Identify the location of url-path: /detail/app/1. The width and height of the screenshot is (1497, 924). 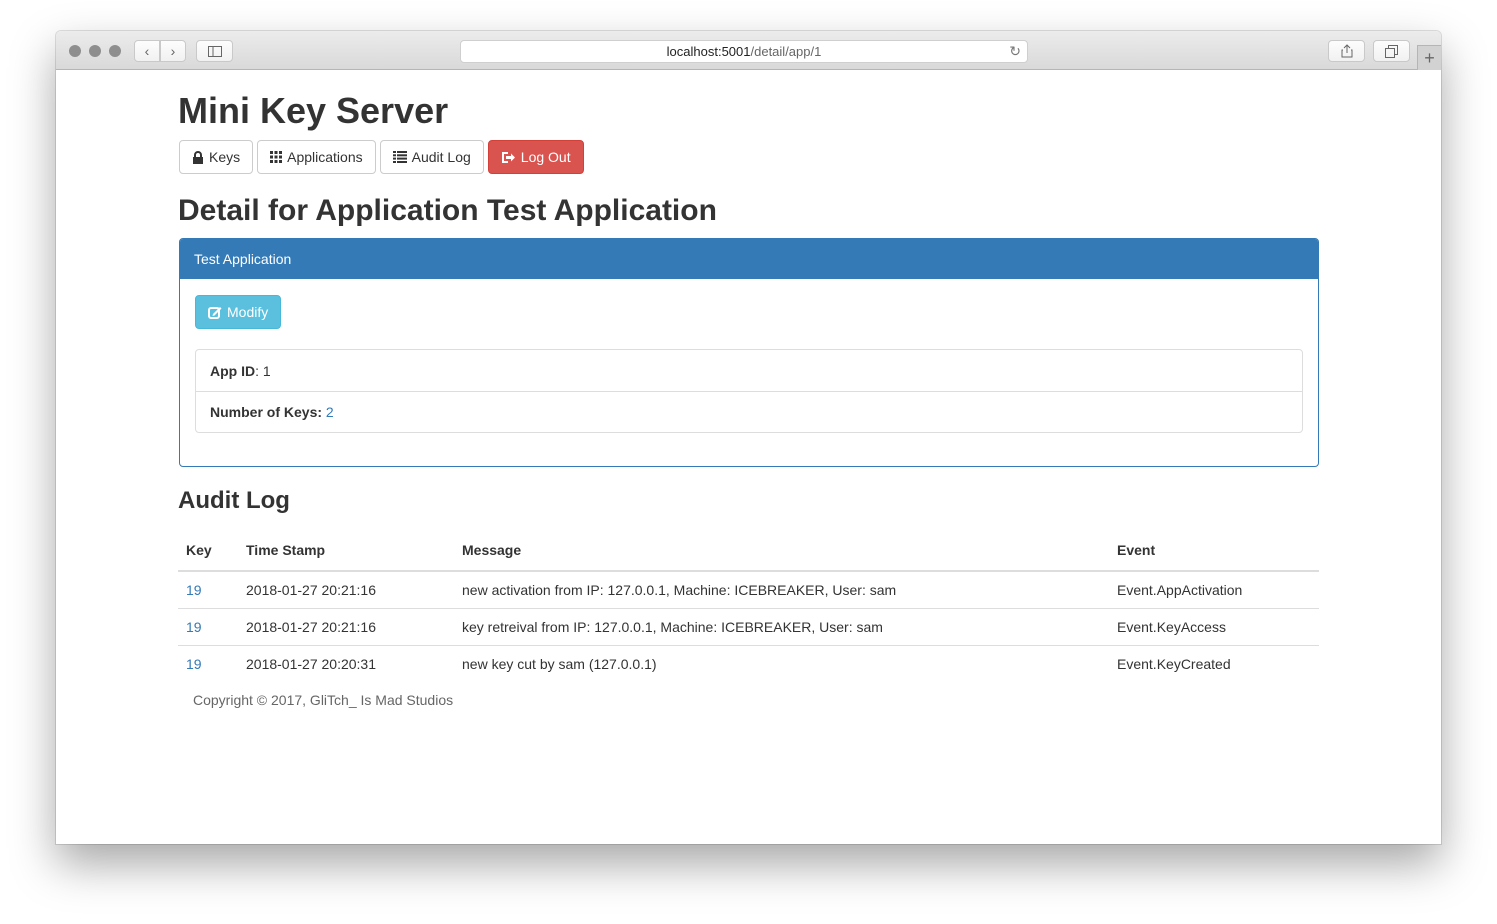
(786, 51).